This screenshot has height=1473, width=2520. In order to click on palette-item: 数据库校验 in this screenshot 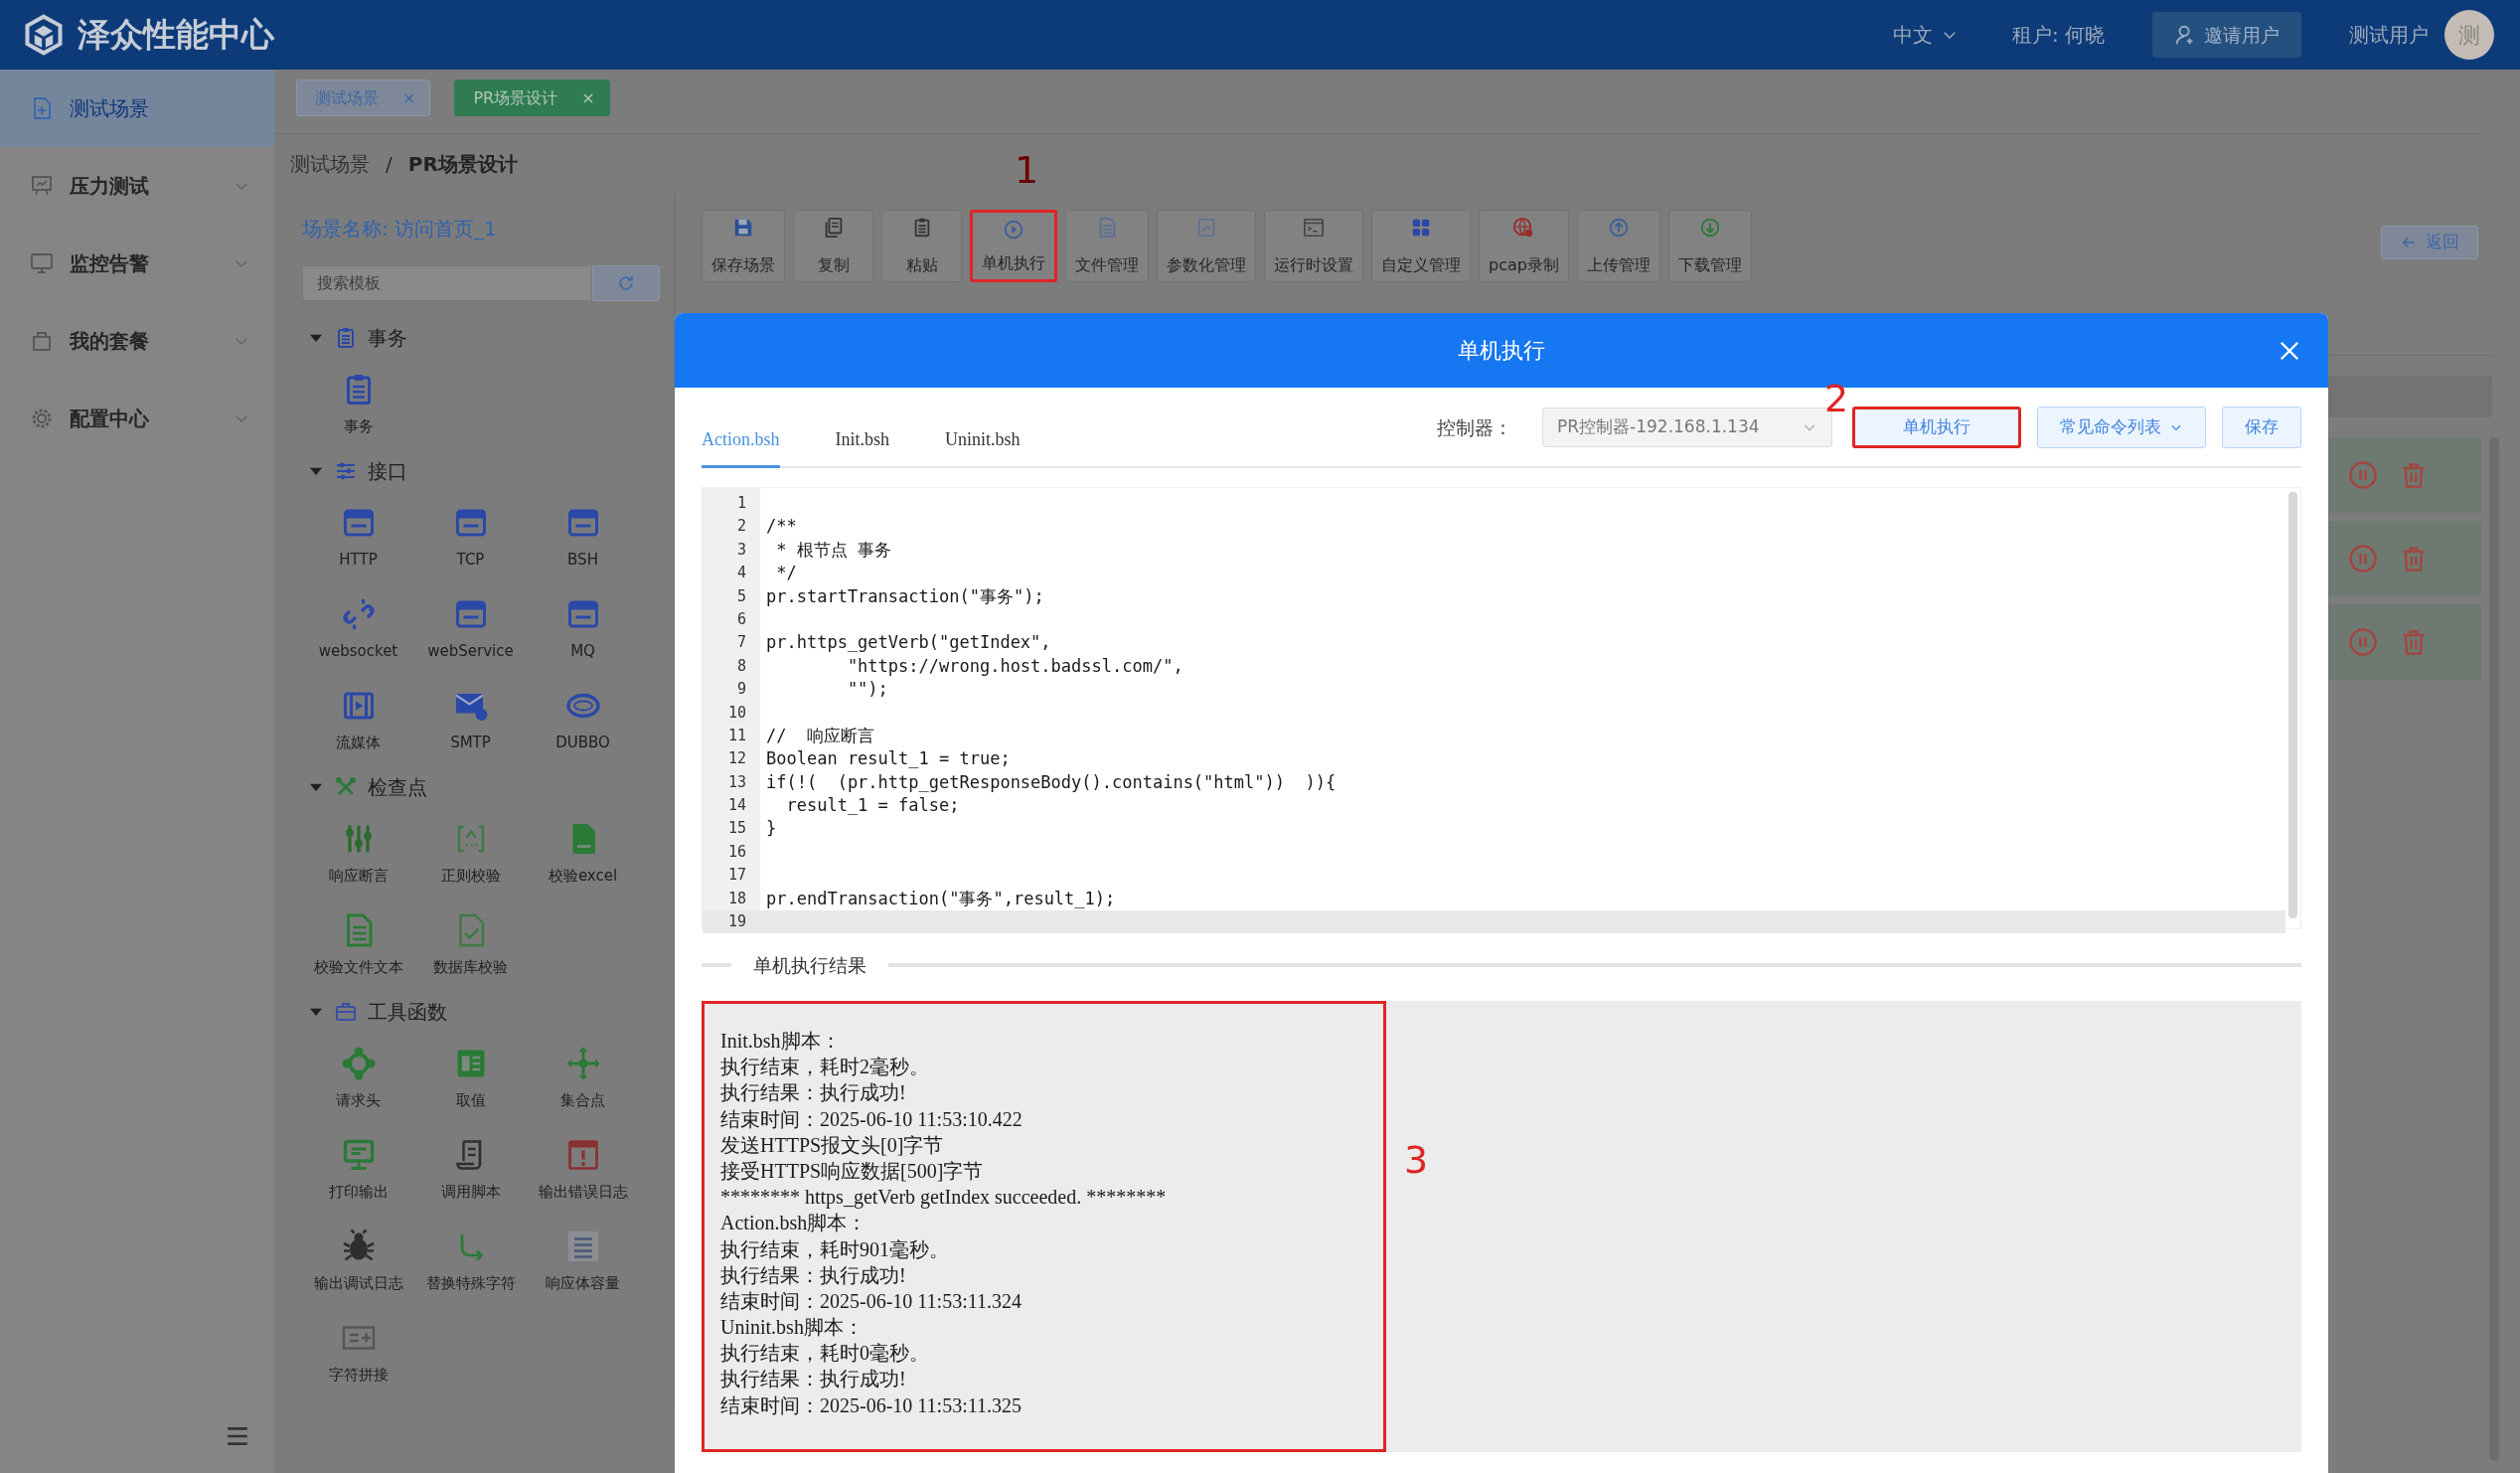, I will do `click(471, 945)`.